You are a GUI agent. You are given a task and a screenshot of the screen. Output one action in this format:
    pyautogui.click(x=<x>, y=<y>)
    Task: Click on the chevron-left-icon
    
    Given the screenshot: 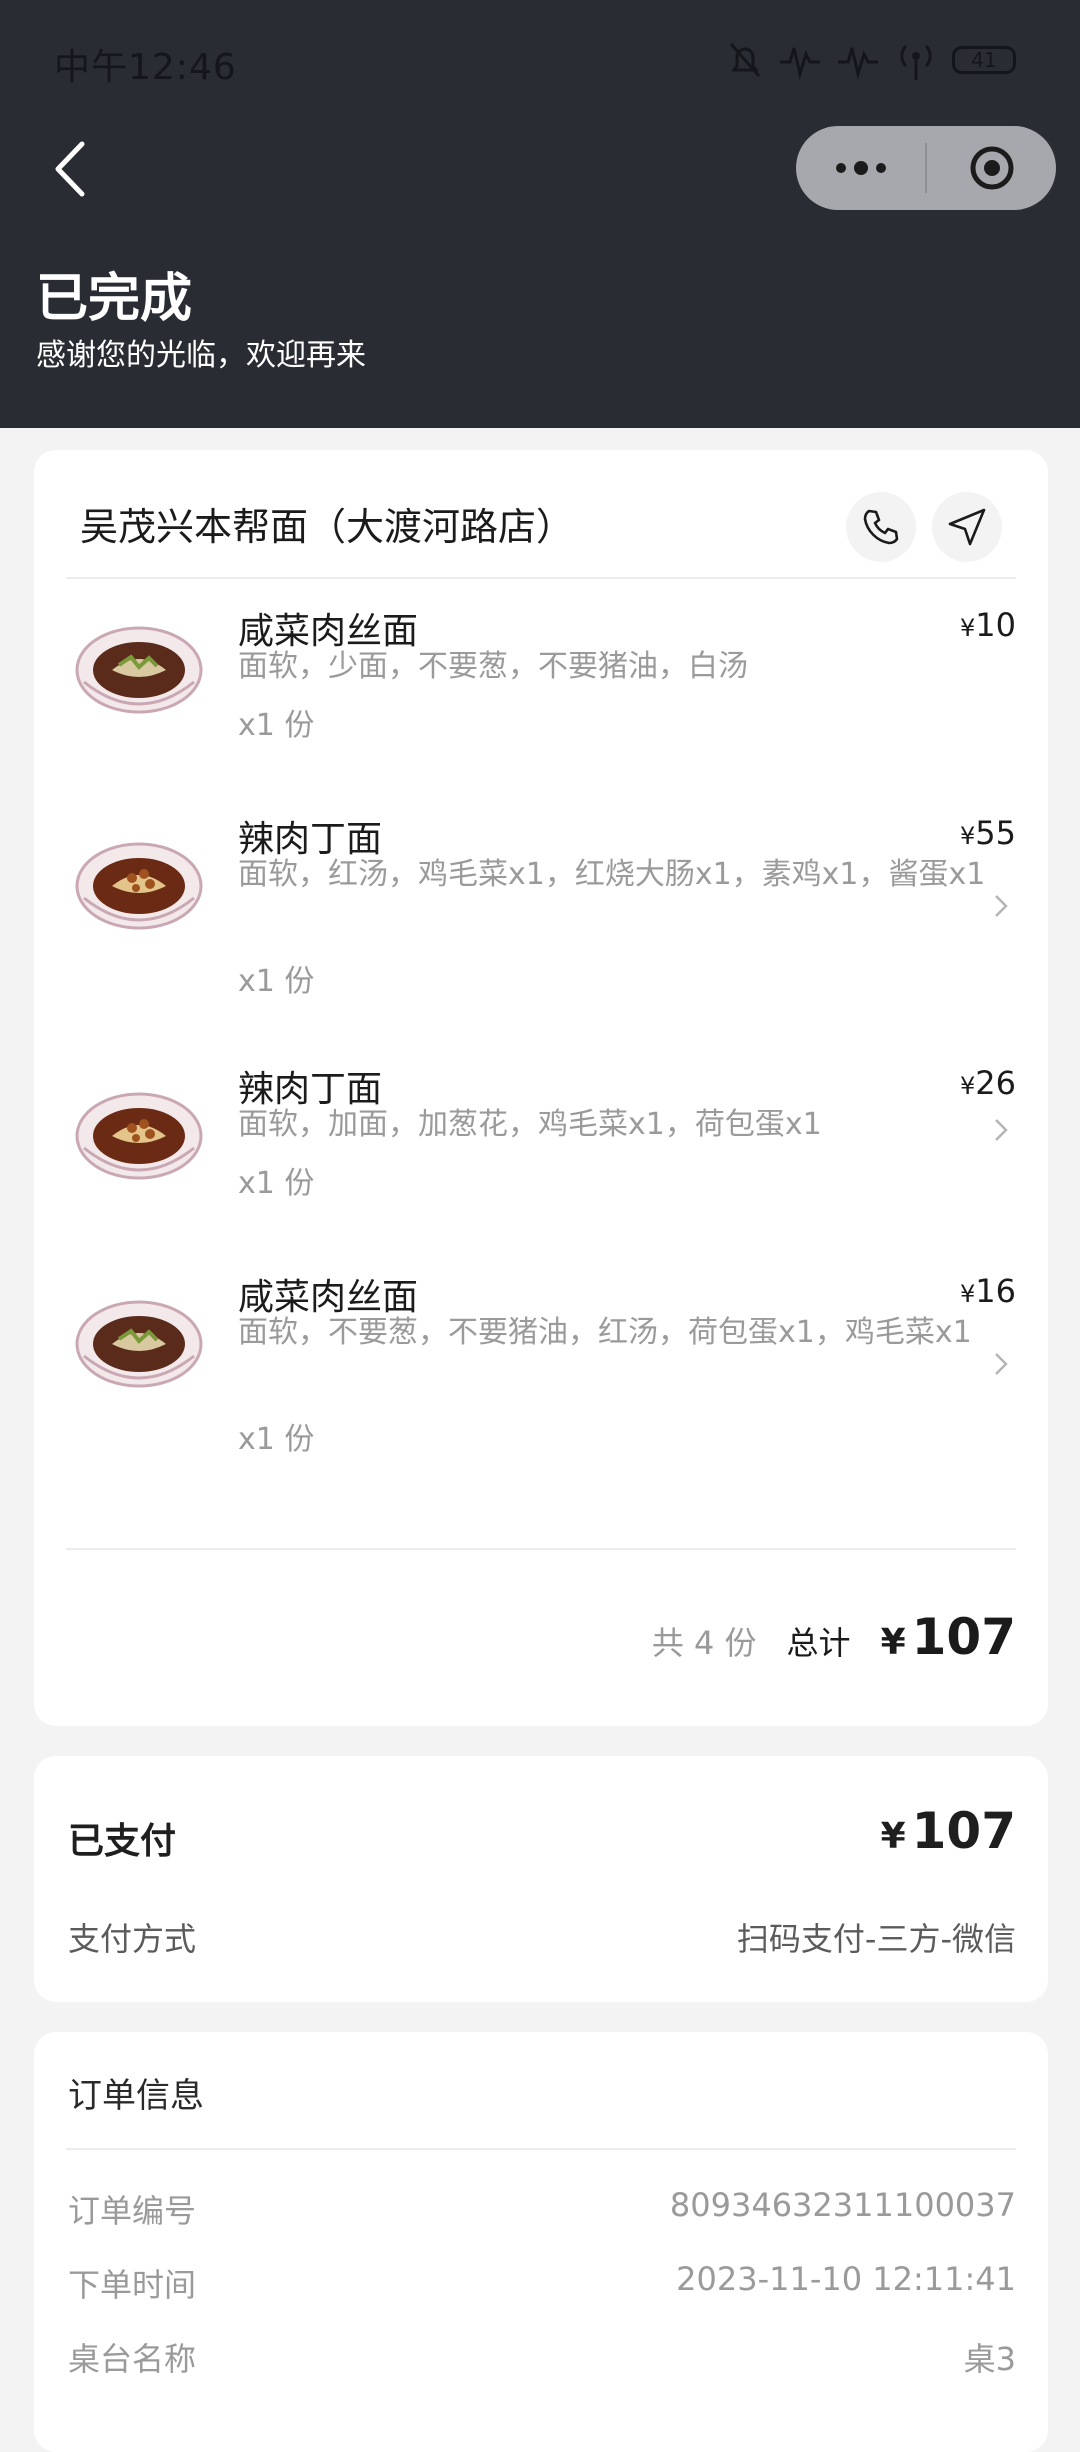 What is the action you would take?
    pyautogui.click(x=70, y=169)
    